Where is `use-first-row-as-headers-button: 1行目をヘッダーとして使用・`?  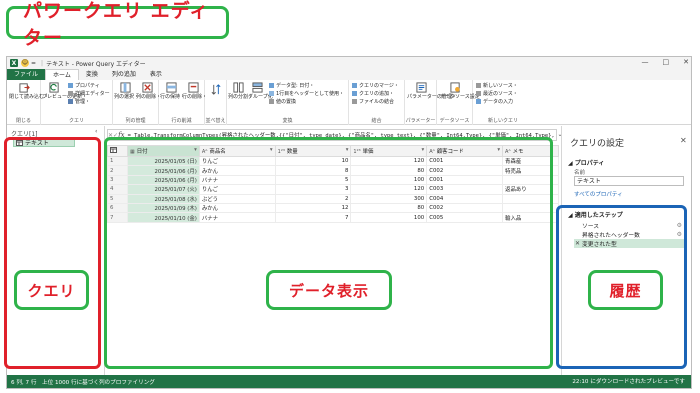 use-first-row-as-headers-button: 1行目をヘッダーとして使用・ is located at coordinates (306, 93).